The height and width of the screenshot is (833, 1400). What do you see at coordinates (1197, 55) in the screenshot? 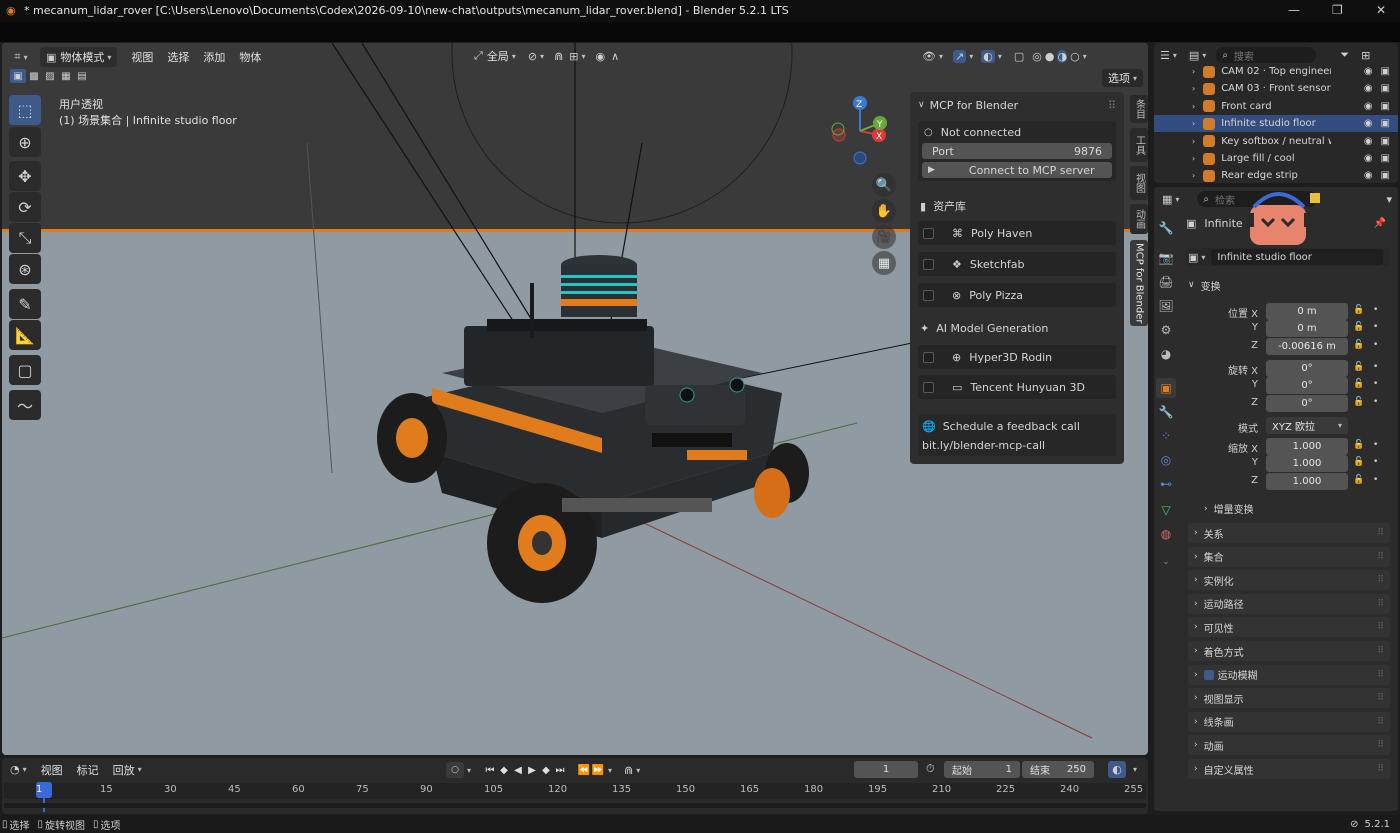
I see `display-mode-icon: ▤ ▾` at bounding box center [1197, 55].